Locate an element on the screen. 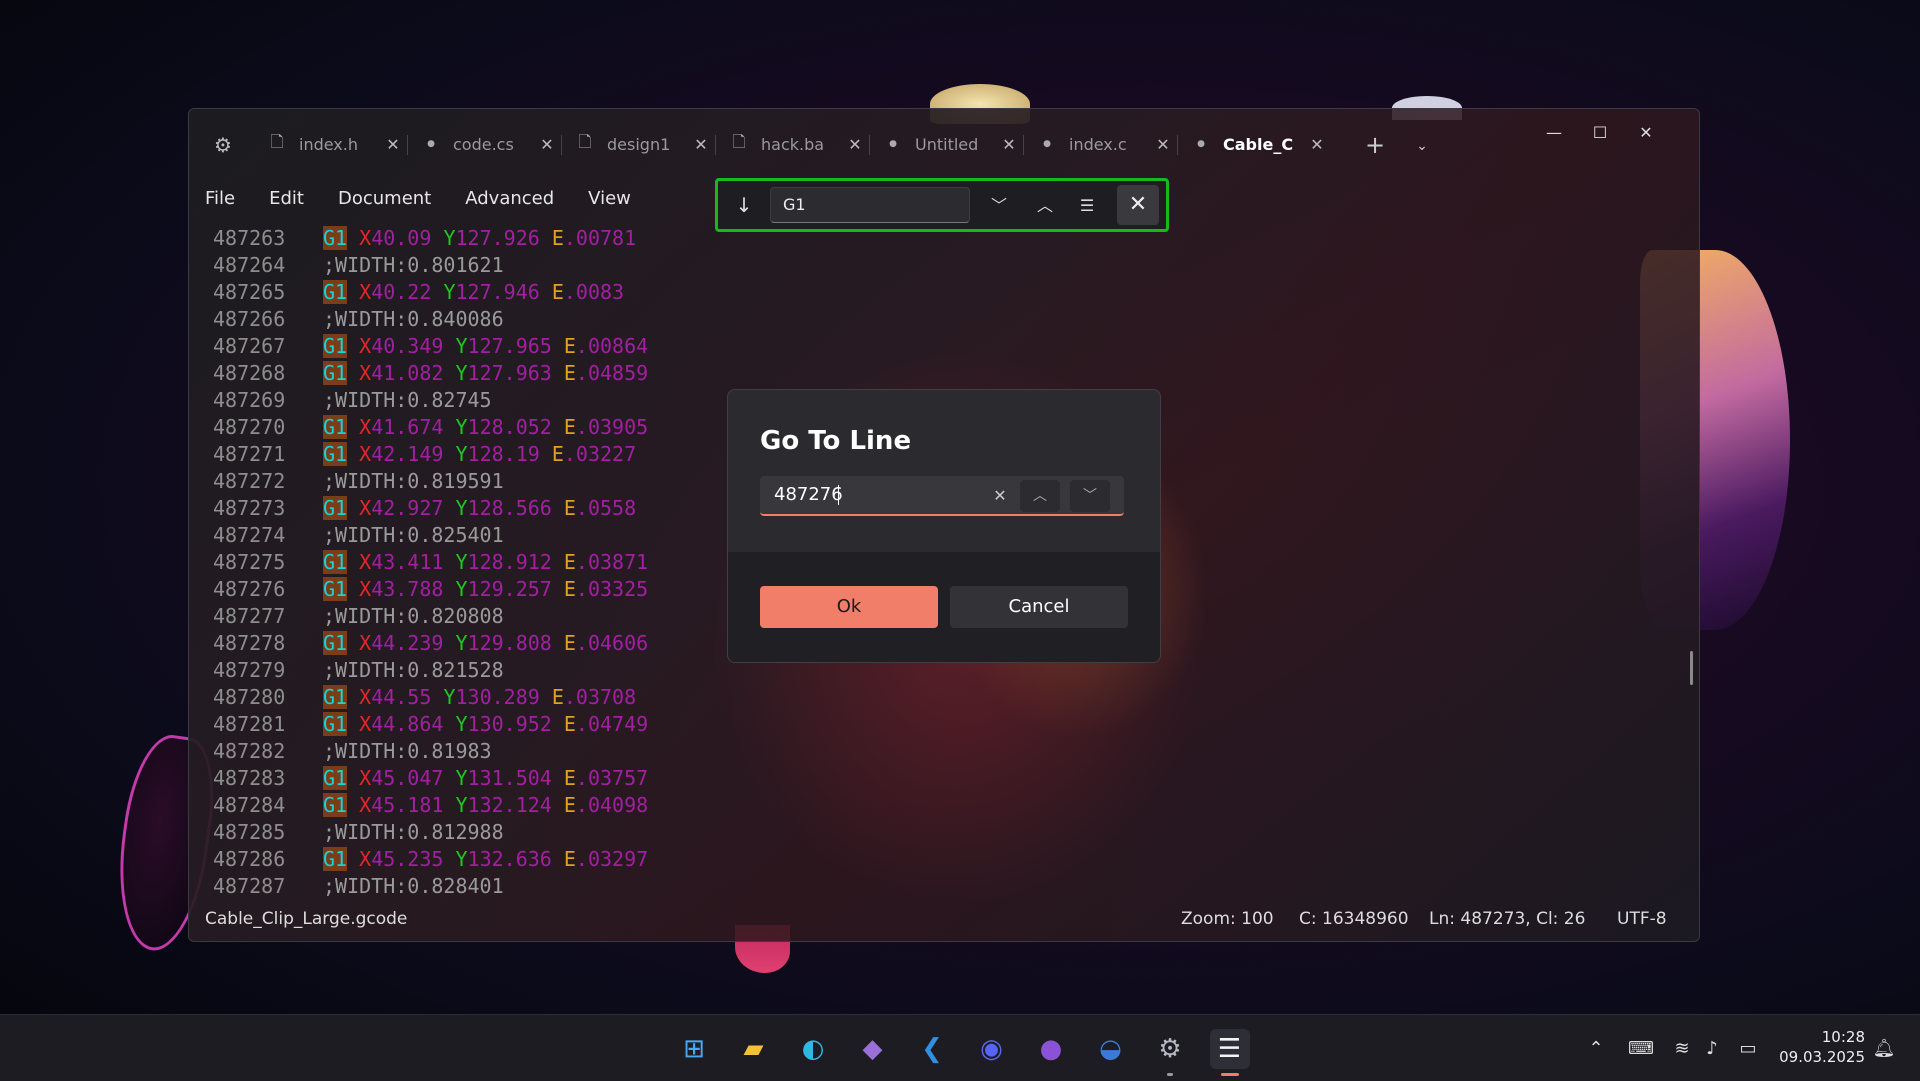 The height and width of the screenshot is (1081, 1920). y-value: 128.052 is located at coordinates (509, 427).